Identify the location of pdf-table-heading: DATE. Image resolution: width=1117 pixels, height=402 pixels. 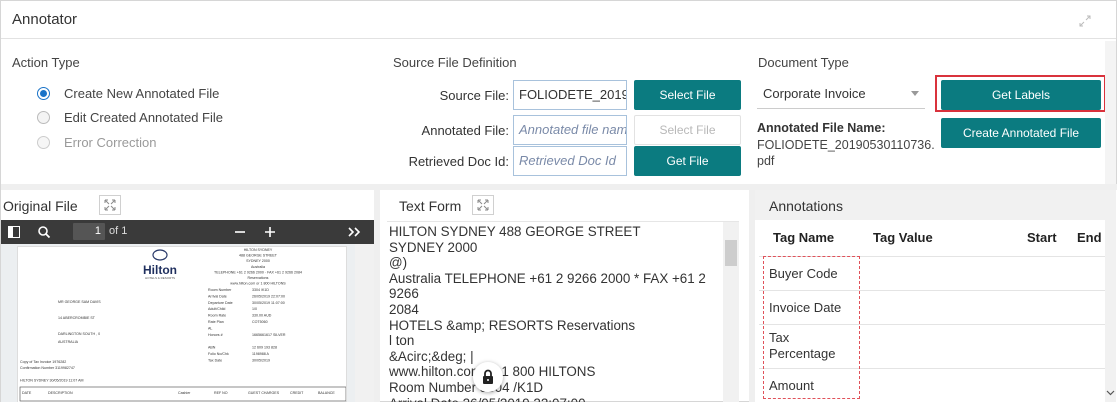
(27, 393).